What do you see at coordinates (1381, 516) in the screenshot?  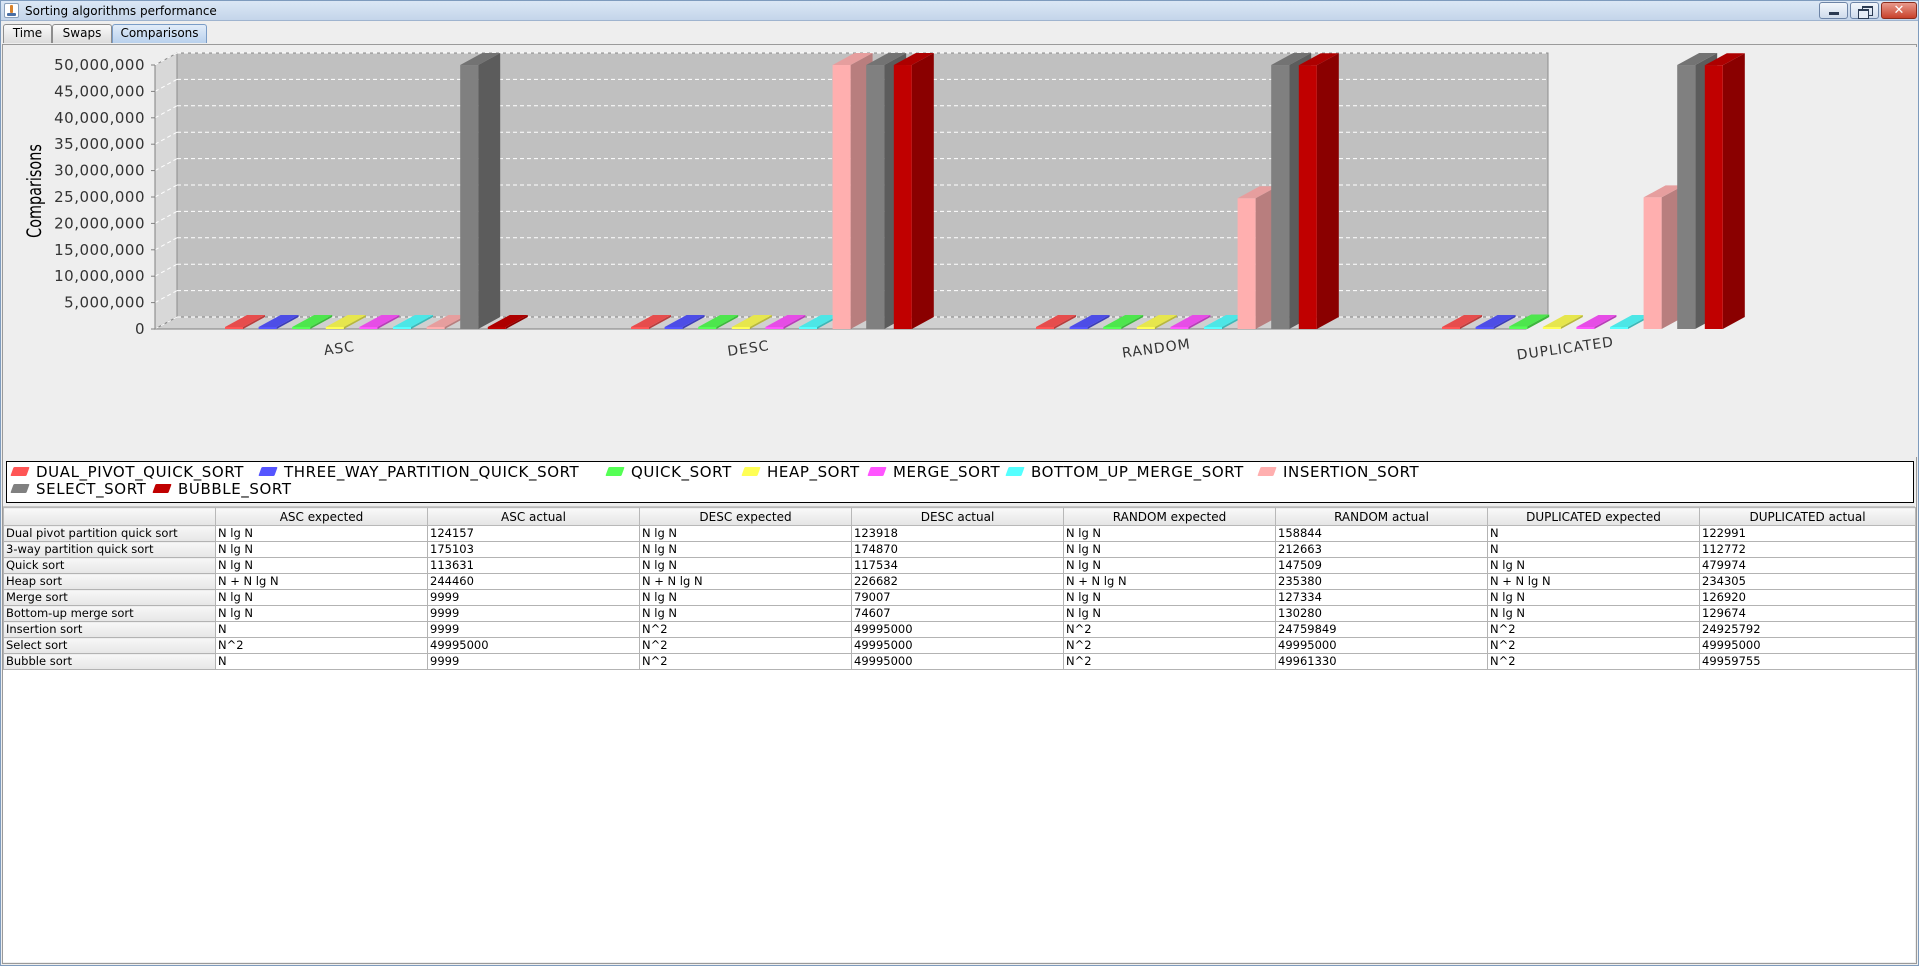 I see `column-header: RANDOM actual` at bounding box center [1381, 516].